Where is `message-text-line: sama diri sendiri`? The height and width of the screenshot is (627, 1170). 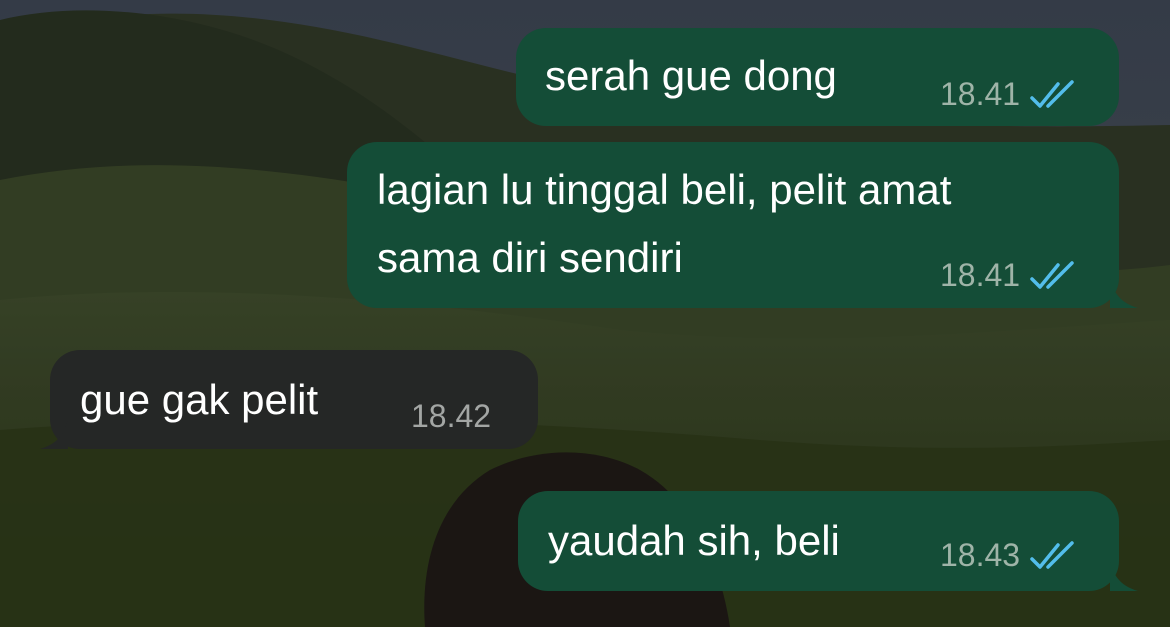 message-text-line: sama diri sendiri is located at coordinates (530, 257).